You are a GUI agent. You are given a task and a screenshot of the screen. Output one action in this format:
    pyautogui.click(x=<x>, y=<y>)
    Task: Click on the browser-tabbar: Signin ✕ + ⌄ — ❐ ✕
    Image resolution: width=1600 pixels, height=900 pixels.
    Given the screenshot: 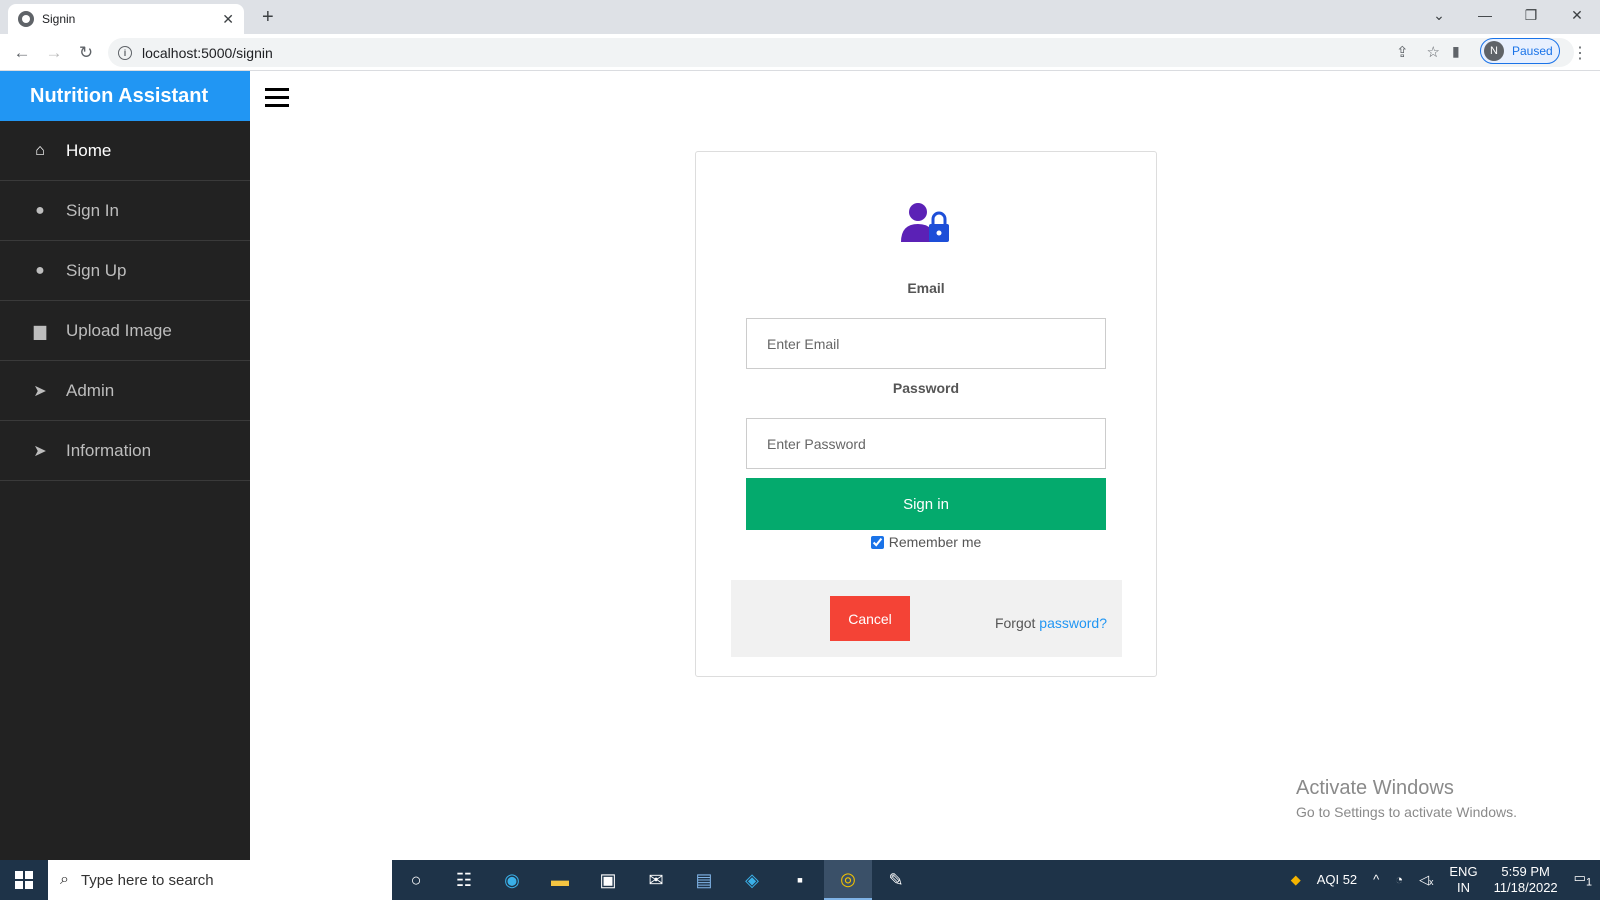 What is the action you would take?
    pyautogui.click(x=800, y=17)
    